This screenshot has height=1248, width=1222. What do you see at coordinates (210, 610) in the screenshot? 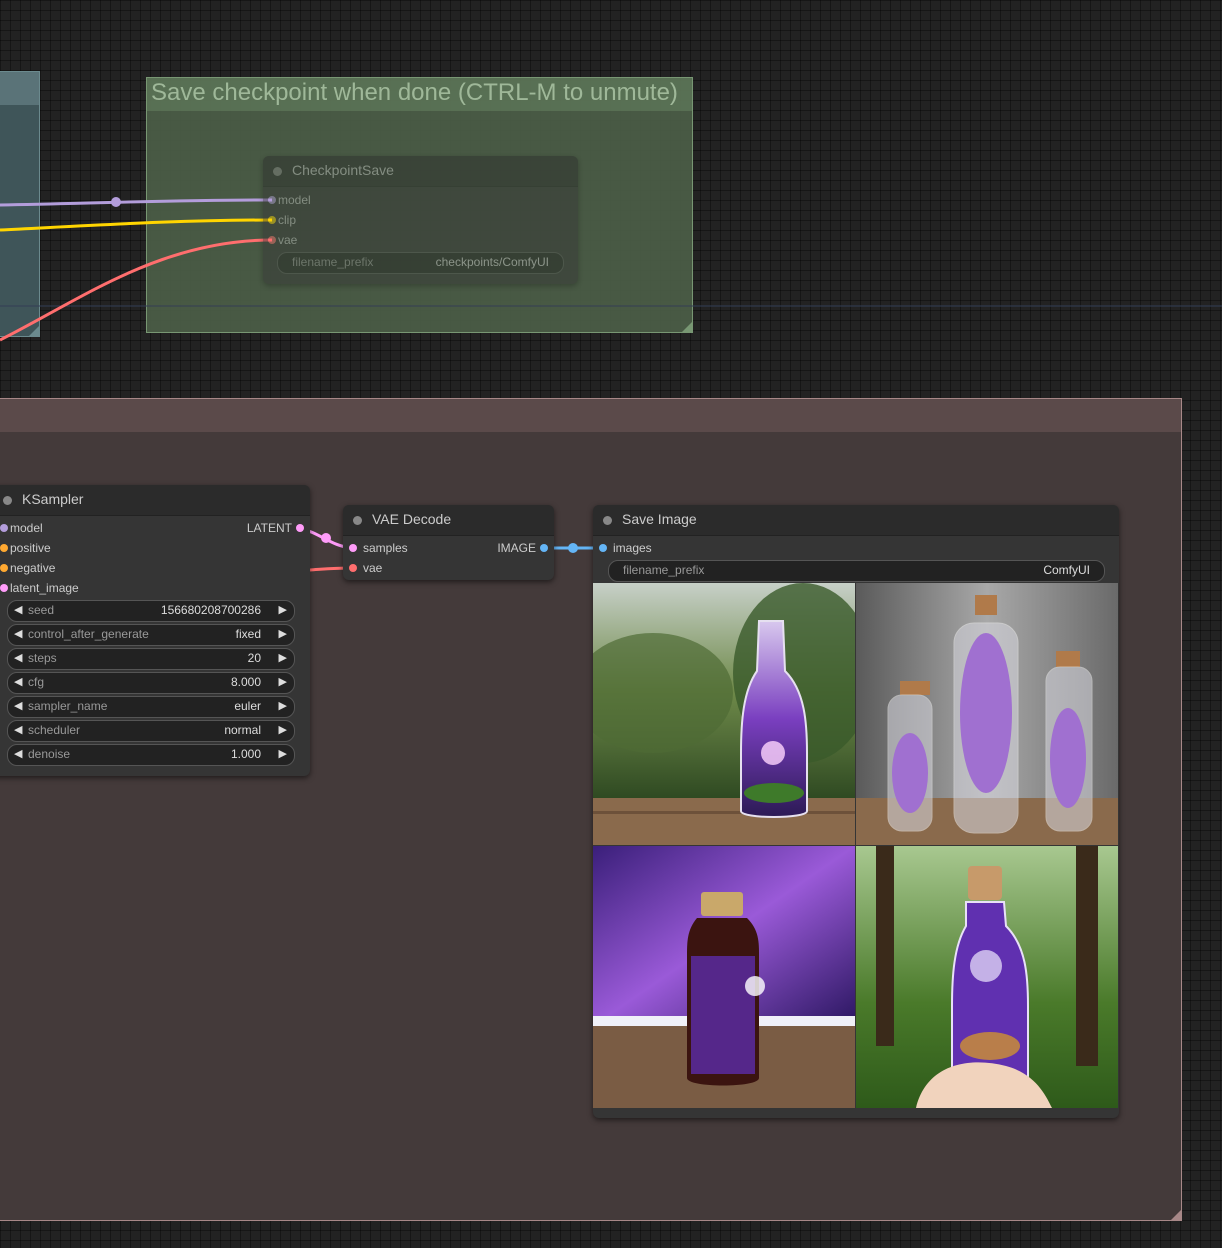
I see `widget-value: 156680208700286` at bounding box center [210, 610].